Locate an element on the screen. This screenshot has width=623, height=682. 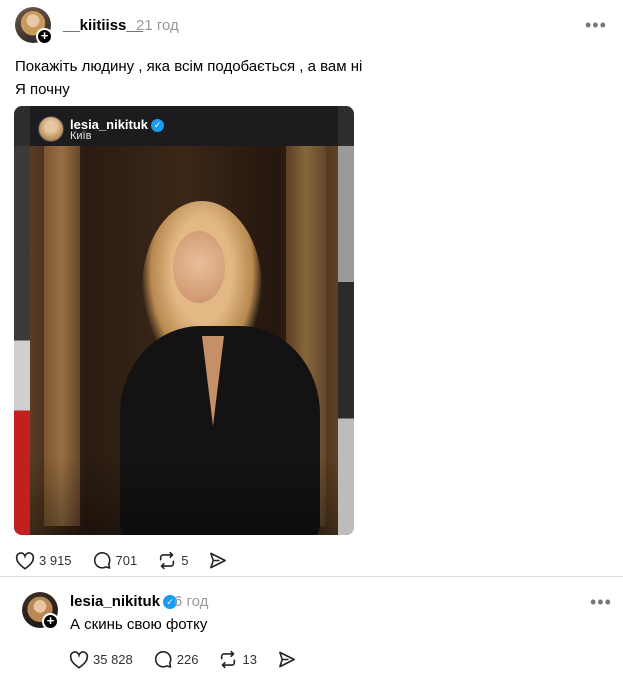
reply-like-button: 35 828 is located at coordinates (101, 659).